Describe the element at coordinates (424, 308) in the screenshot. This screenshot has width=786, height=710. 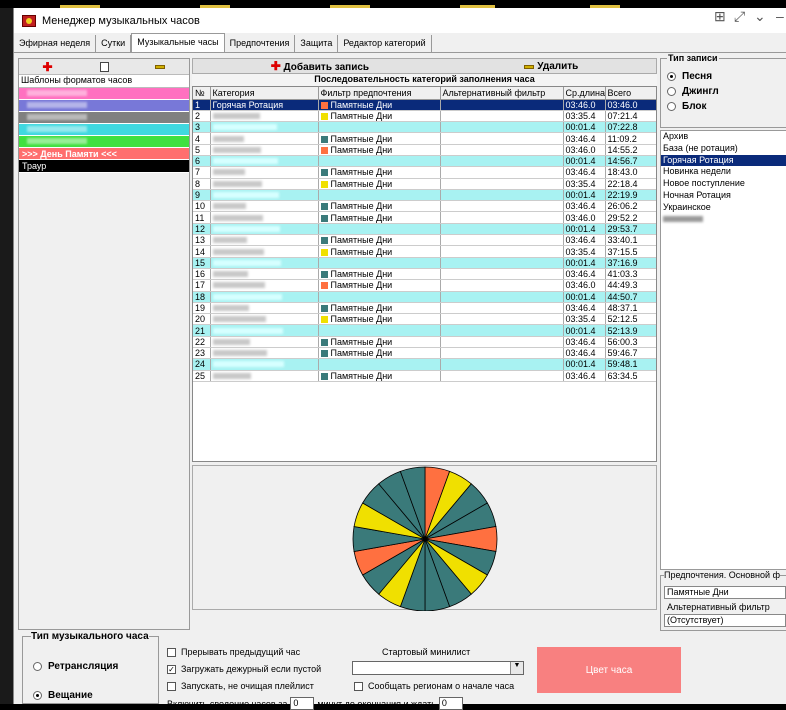
I see `table-row: 19 Памятные Дни 03:46.4 48:37.1` at that location.